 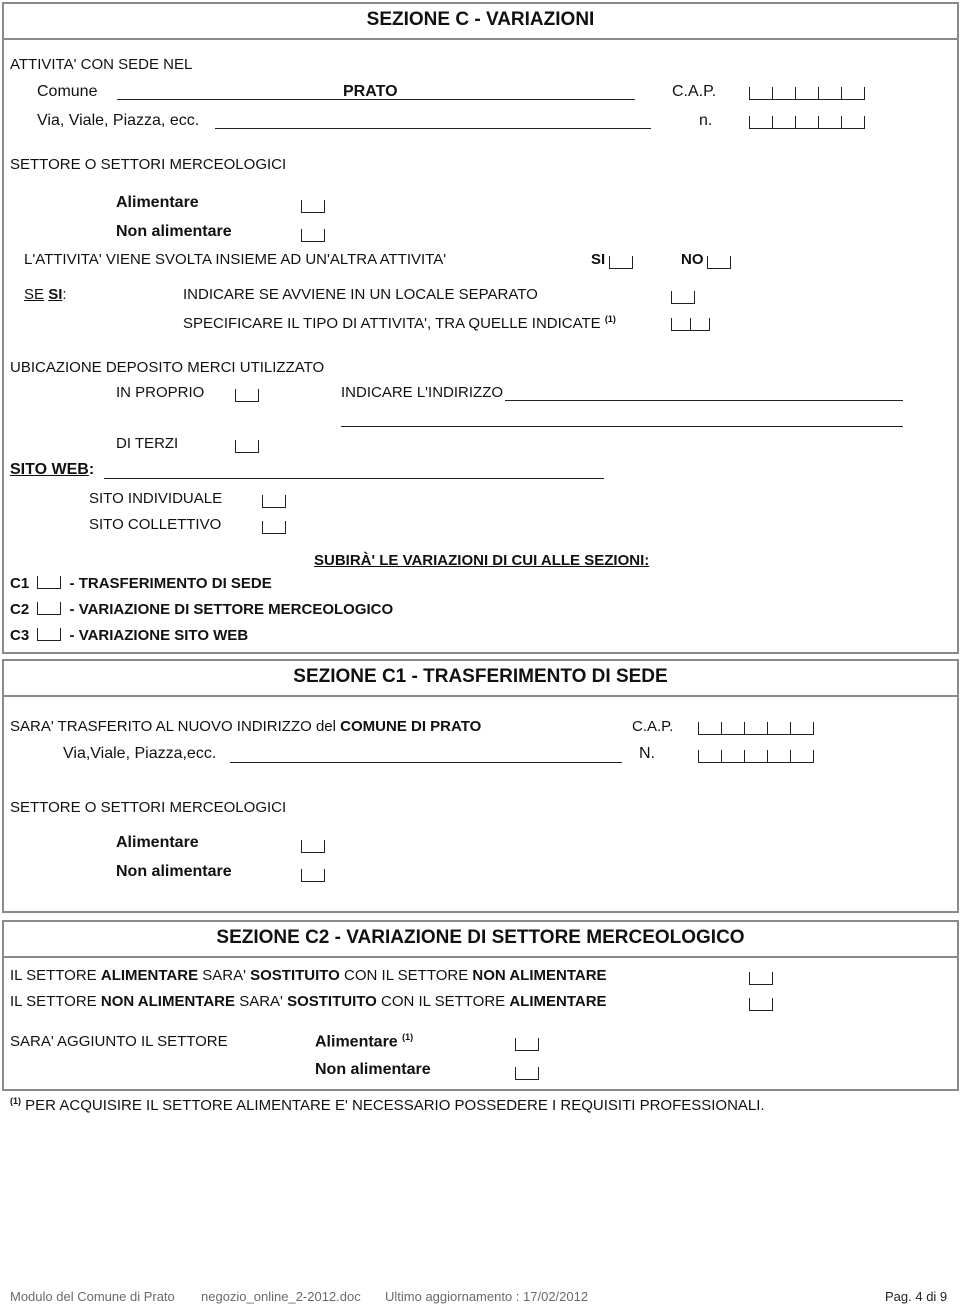 What do you see at coordinates (373, 1069) in the screenshot?
I see `c2-non-alimentare-label: Non alimentare` at bounding box center [373, 1069].